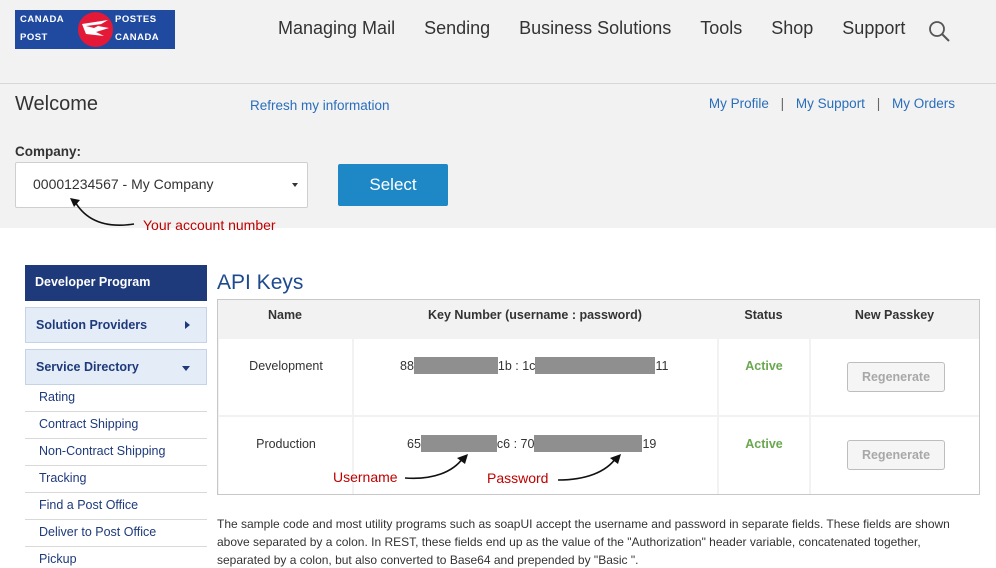 Image resolution: width=996 pixels, height=568 pixels. What do you see at coordinates (87, 367) in the screenshot?
I see `sidebar-item-label: Service Directory` at bounding box center [87, 367].